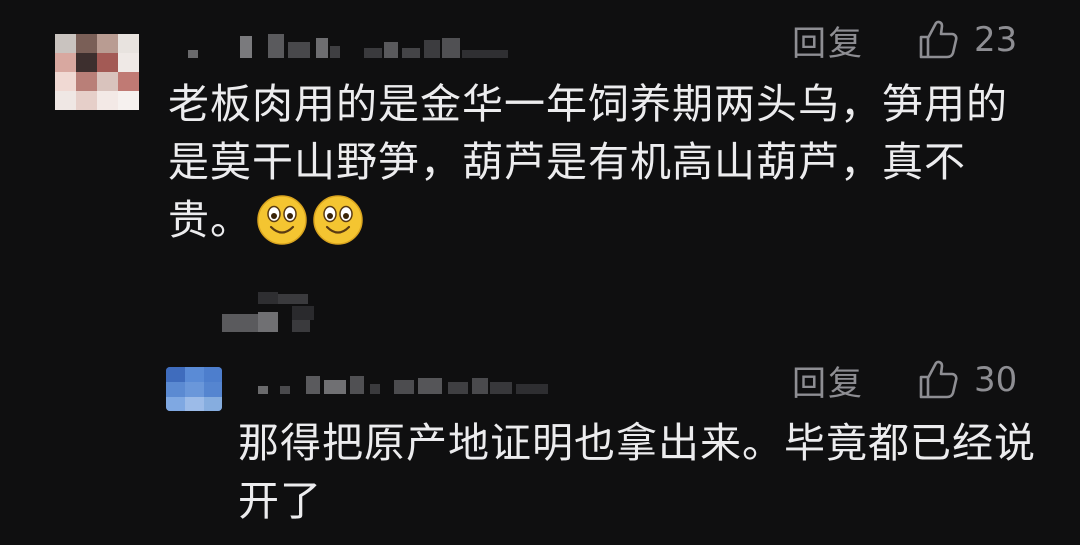 The image size is (1080, 545). What do you see at coordinates (996, 380) in the screenshot?
I see `like-count: 30` at bounding box center [996, 380].